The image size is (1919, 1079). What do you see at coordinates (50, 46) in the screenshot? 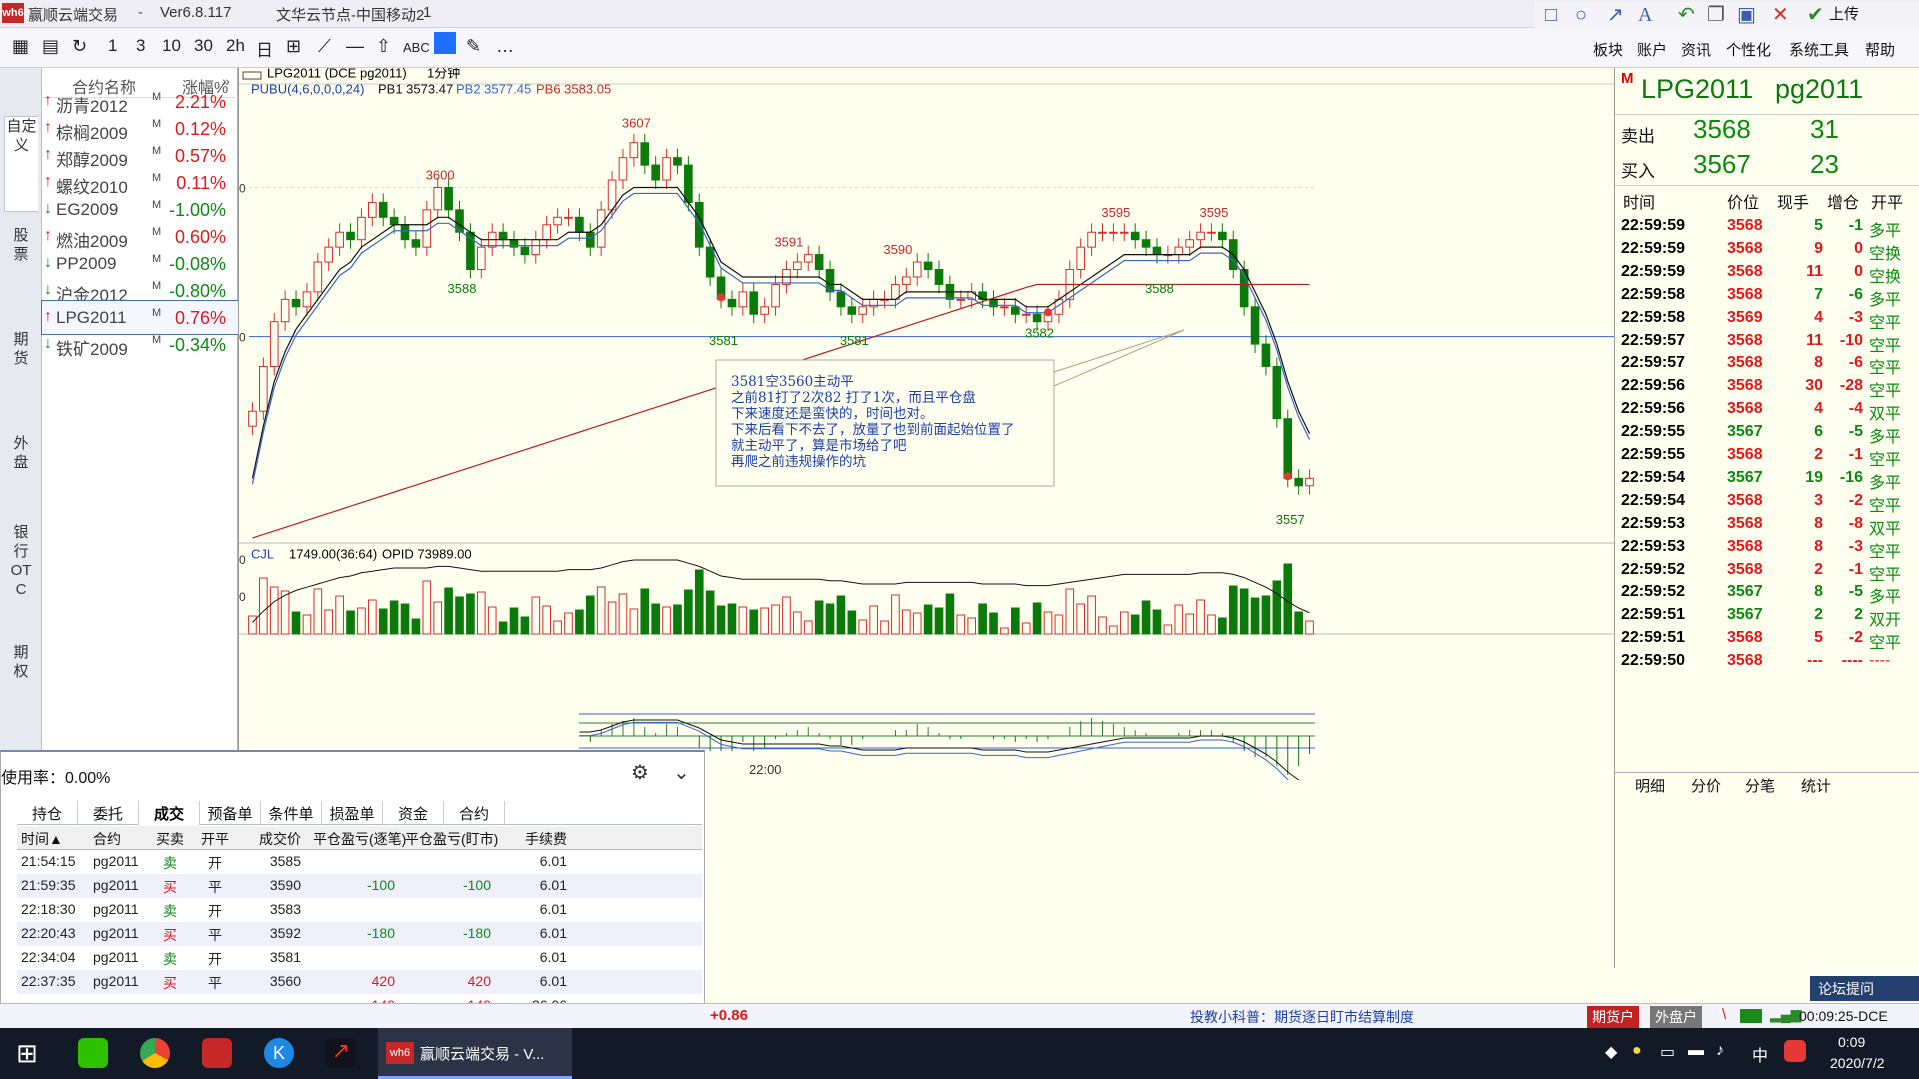
I see `save-layout-icon: ▤` at bounding box center [50, 46].